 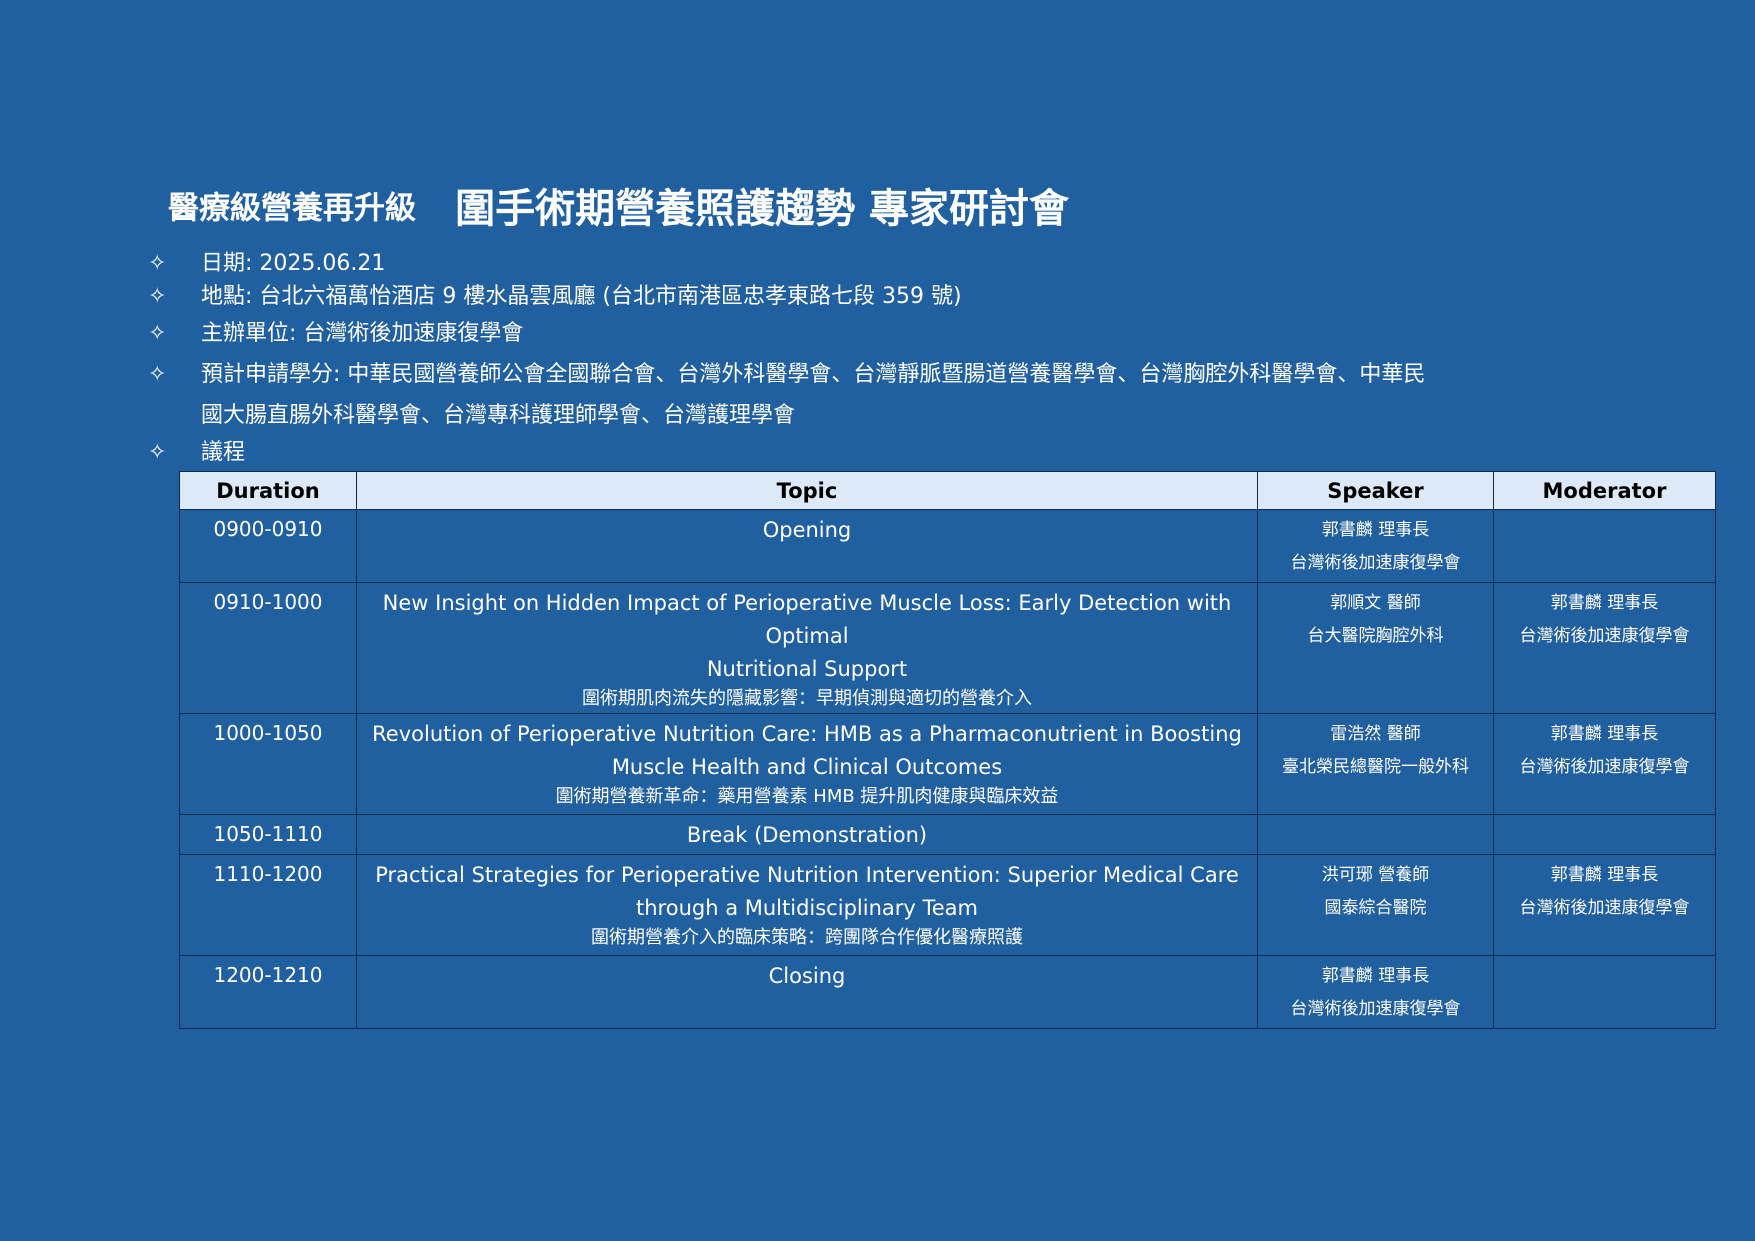 I want to click on table-row: 1050-1110 Break (Demonstration), so click(x=947, y=834).